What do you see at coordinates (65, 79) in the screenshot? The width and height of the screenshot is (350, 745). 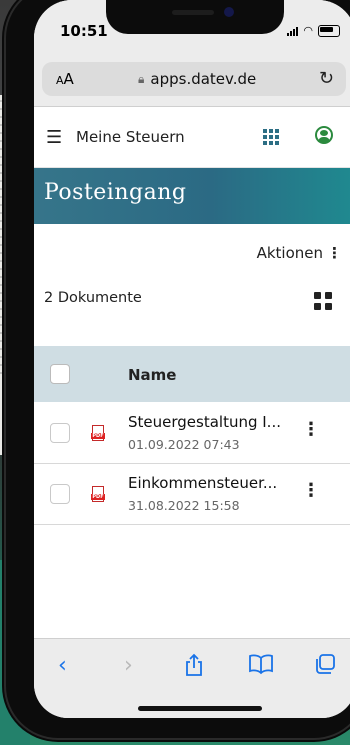 I see `text-size-button: AA` at bounding box center [65, 79].